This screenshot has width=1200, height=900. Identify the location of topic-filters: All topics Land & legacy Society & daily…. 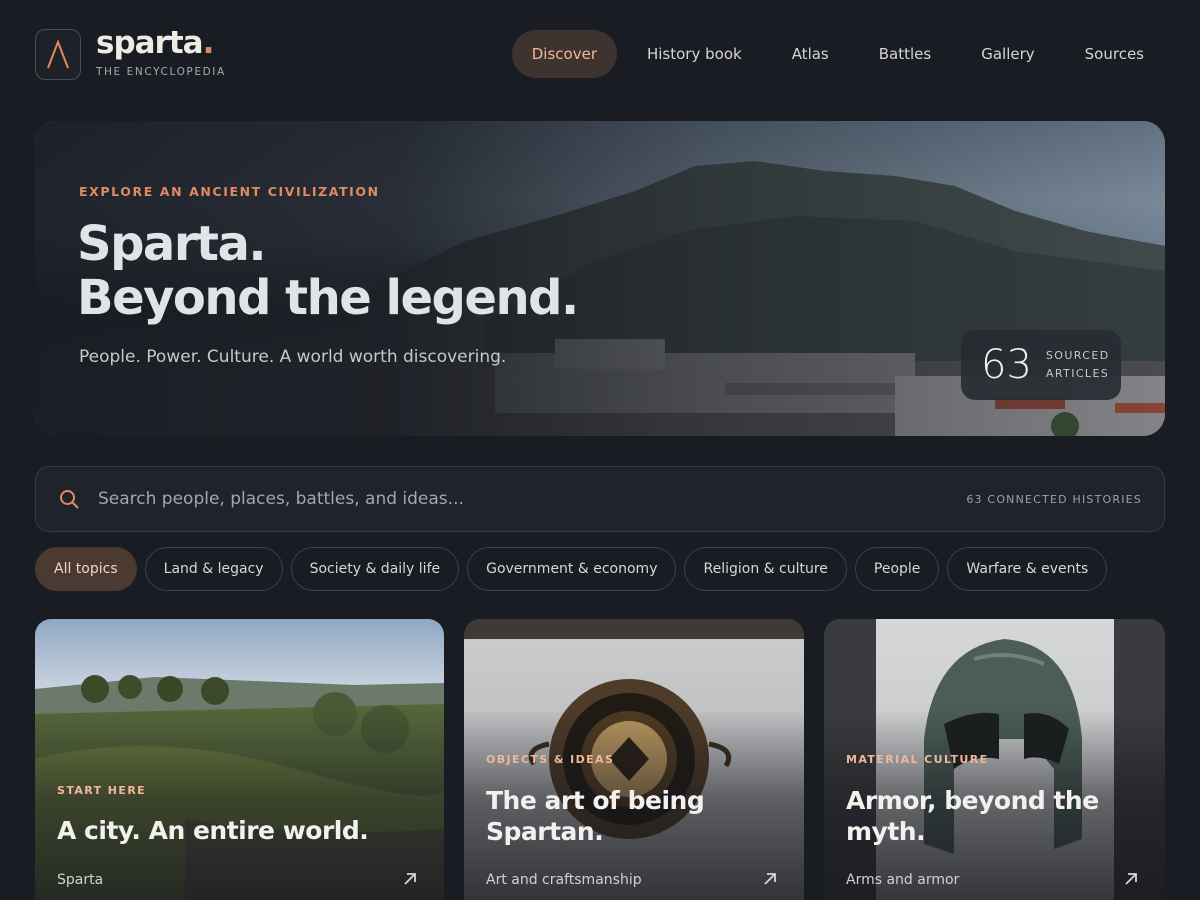
(575, 569).